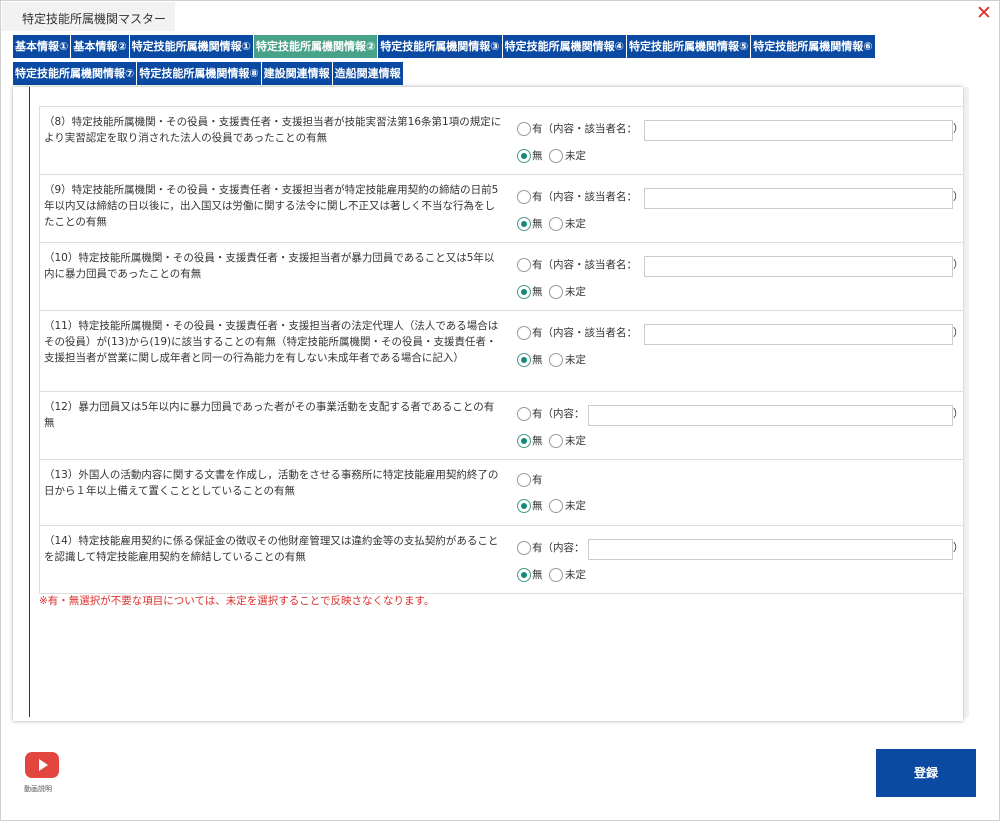  I want to click on yes-label: 有, so click(537, 480).